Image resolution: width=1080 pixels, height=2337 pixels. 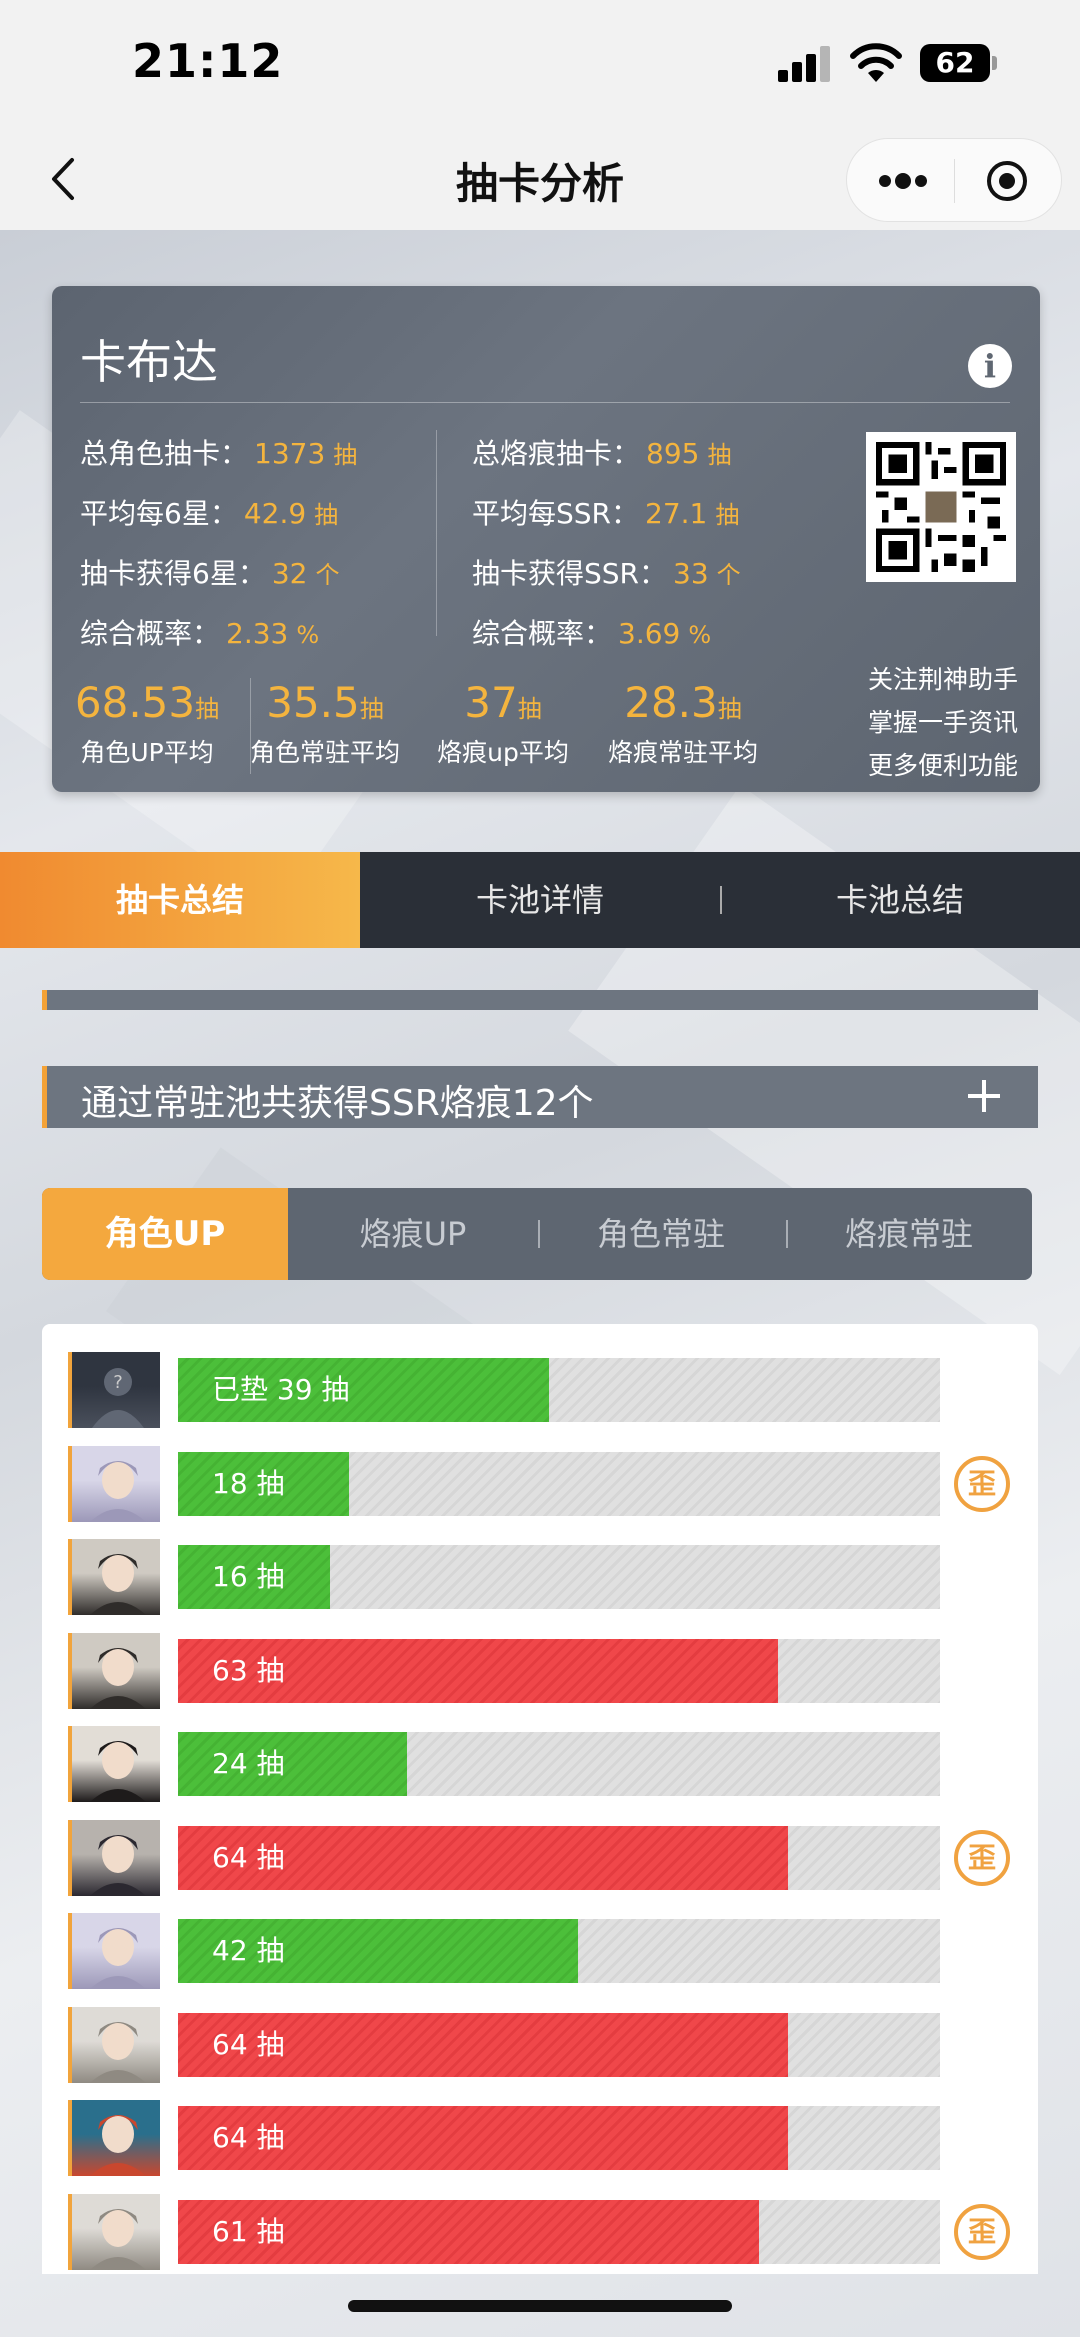 I want to click on tab-character-standard: 角色常驻, so click(x=661, y=1234).